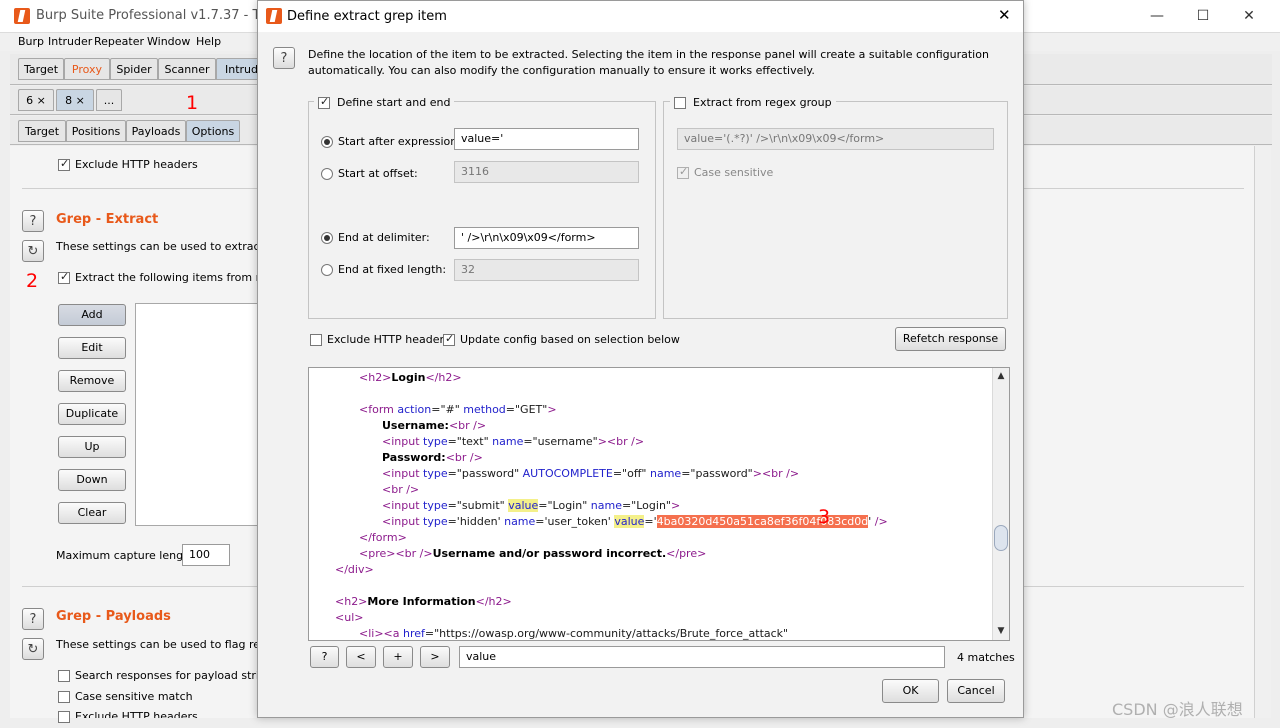 This screenshot has width=1280, height=728. What do you see at coordinates (552, 409) in the screenshot?
I see `code-token: >` at bounding box center [552, 409].